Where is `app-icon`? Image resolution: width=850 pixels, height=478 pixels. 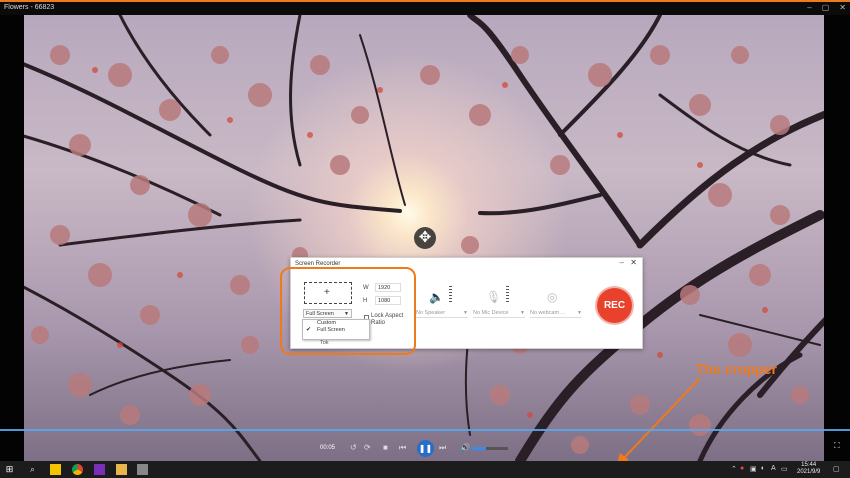
app-icon is located at coordinates (142, 469).